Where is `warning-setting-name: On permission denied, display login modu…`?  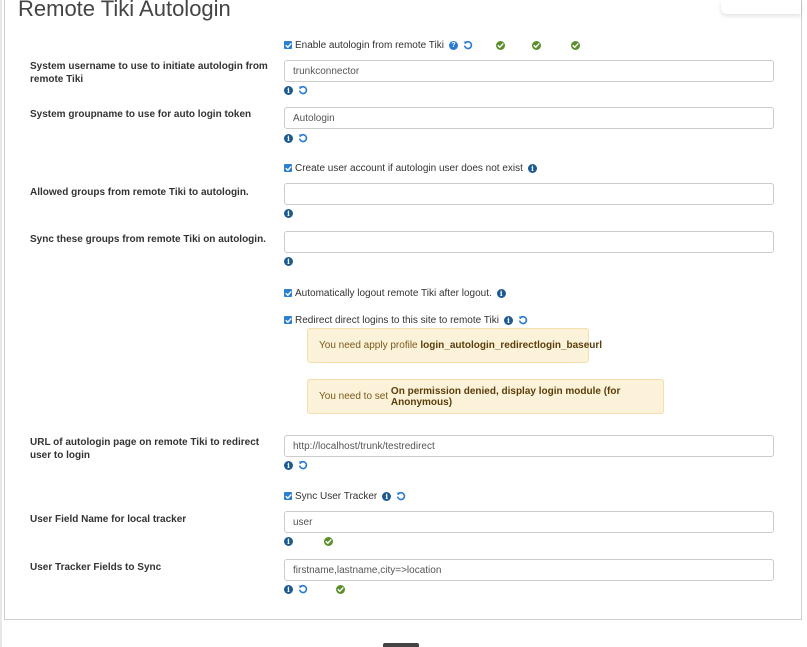 warning-setting-name: On permission denied, display login modu… is located at coordinates (505, 396).